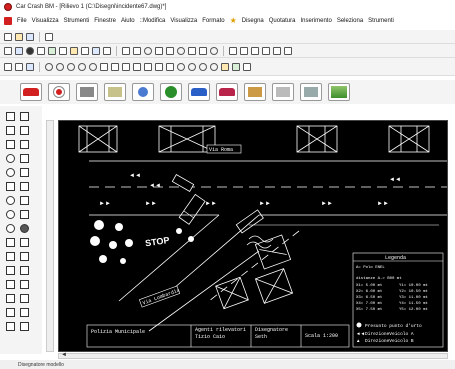 Image resolution: width=455 pixels, height=369 pixels. What do you see at coordinates (247, 66) in the screenshot?
I see `snap-nearest-icon` at bounding box center [247, 66].